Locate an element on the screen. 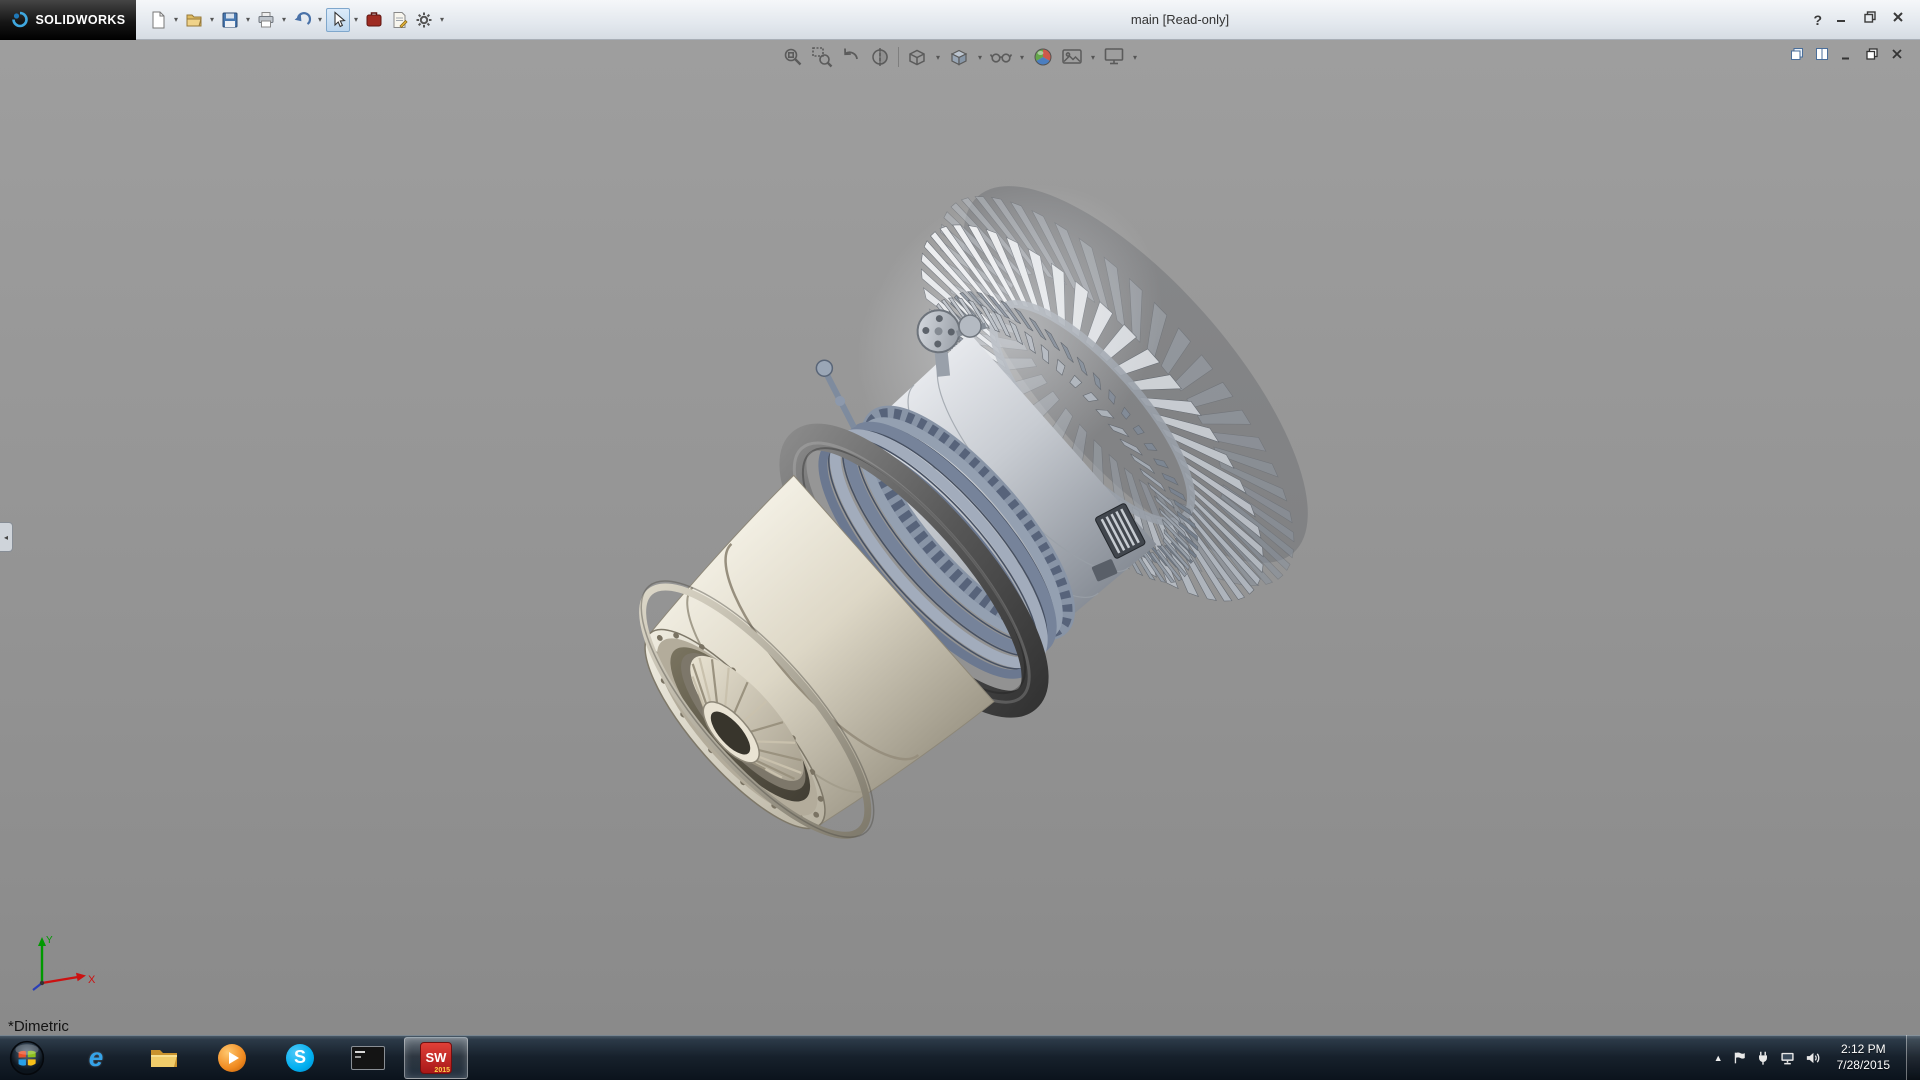  hidden-icons-button: ▲ is located at coordinates (1718, 1058).